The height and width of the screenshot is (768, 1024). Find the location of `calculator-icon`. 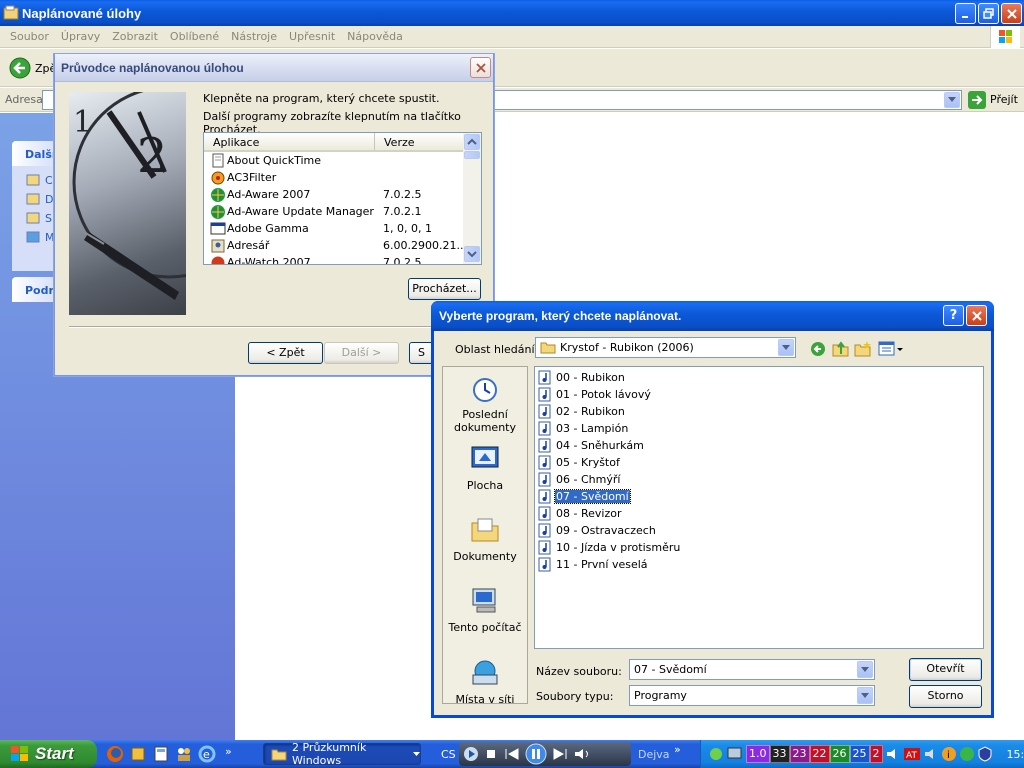

calculator-icon is located at coordinates (161, 754).